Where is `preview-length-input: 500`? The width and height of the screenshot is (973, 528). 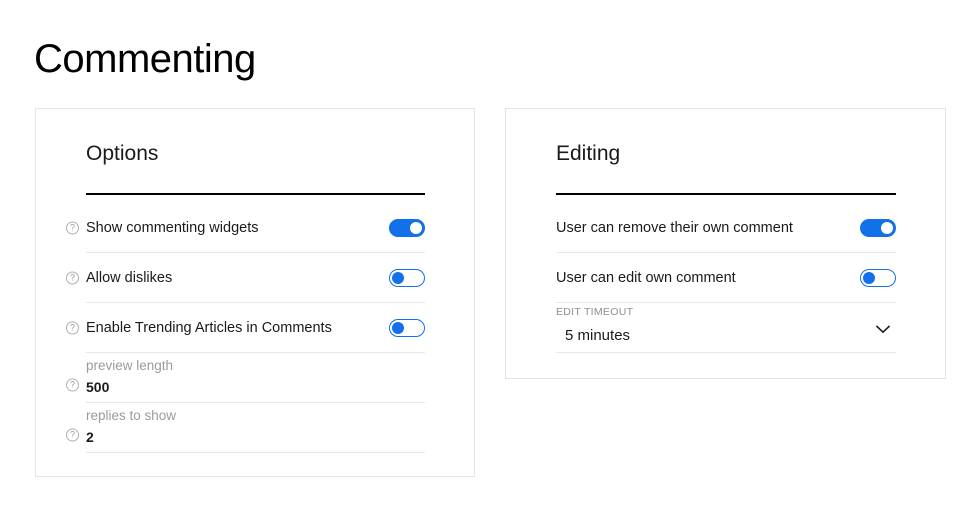
preview-length-input: 500 is located at coordinates (255, 387).